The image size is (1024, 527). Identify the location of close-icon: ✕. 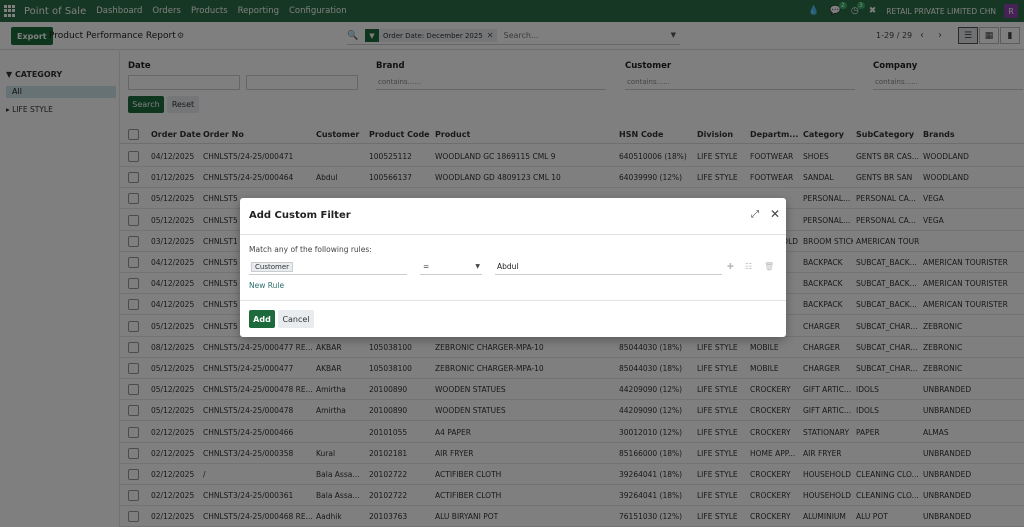
(775, 214).